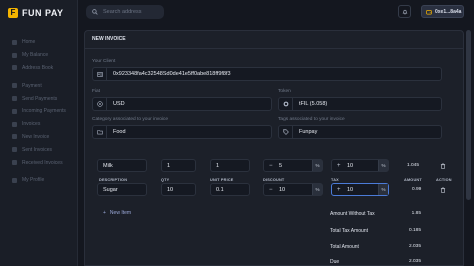 The height and width of the screenshot is (266, 474). I want to click on tags-icon-box, so click(286, 132).